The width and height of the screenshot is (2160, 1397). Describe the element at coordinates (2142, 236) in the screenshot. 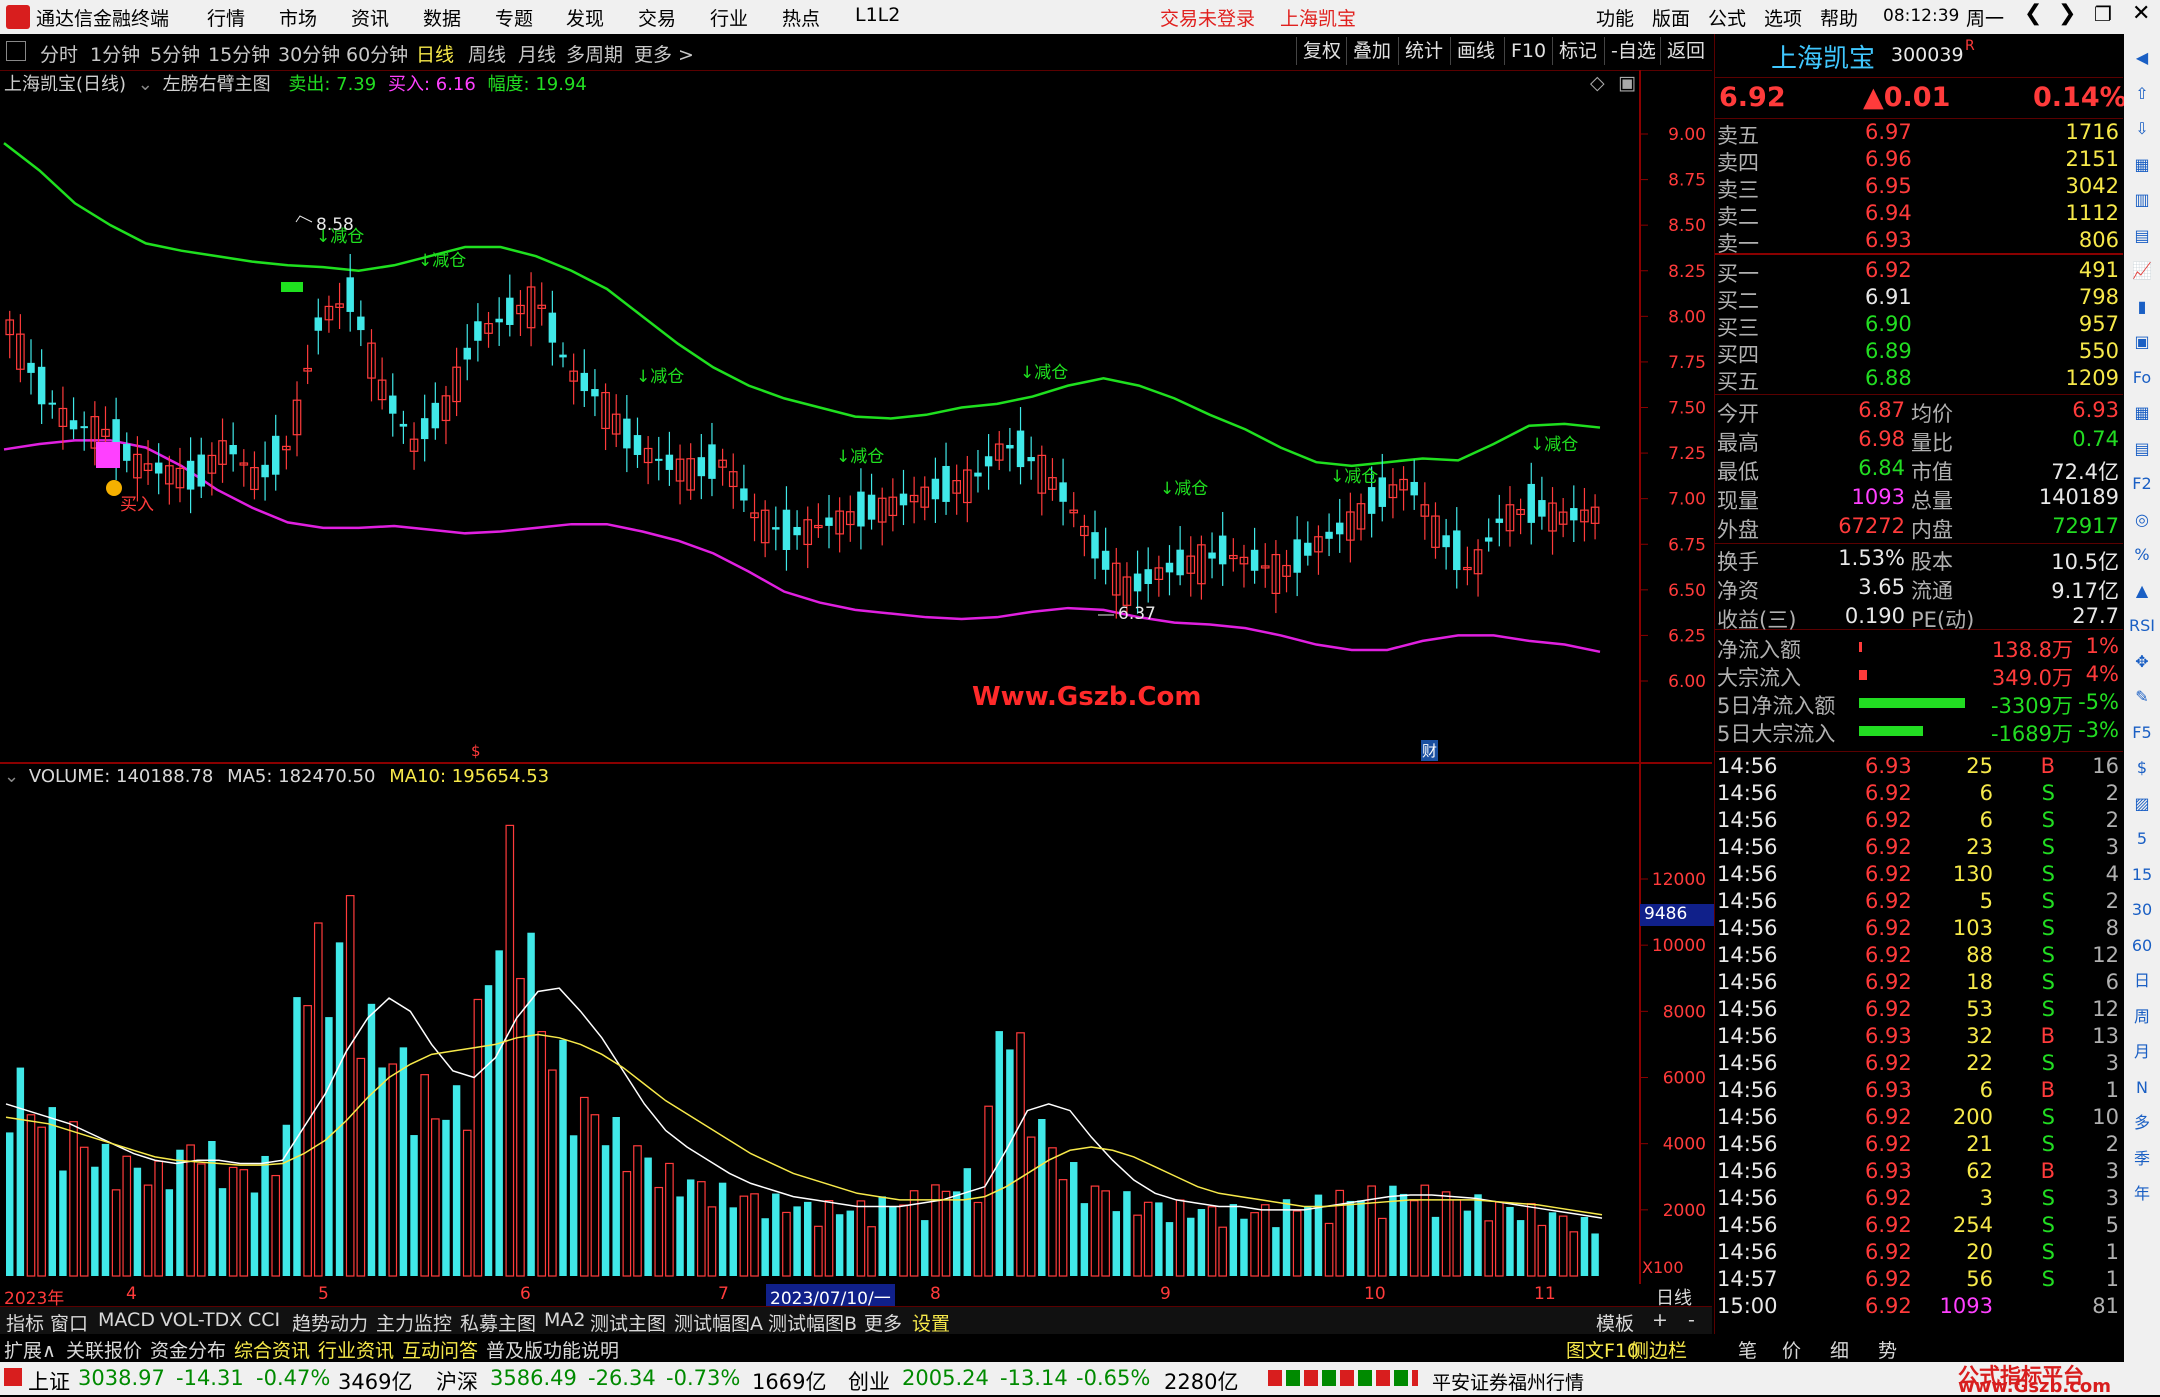

I see `tool-icon-5: ▤` at that location.